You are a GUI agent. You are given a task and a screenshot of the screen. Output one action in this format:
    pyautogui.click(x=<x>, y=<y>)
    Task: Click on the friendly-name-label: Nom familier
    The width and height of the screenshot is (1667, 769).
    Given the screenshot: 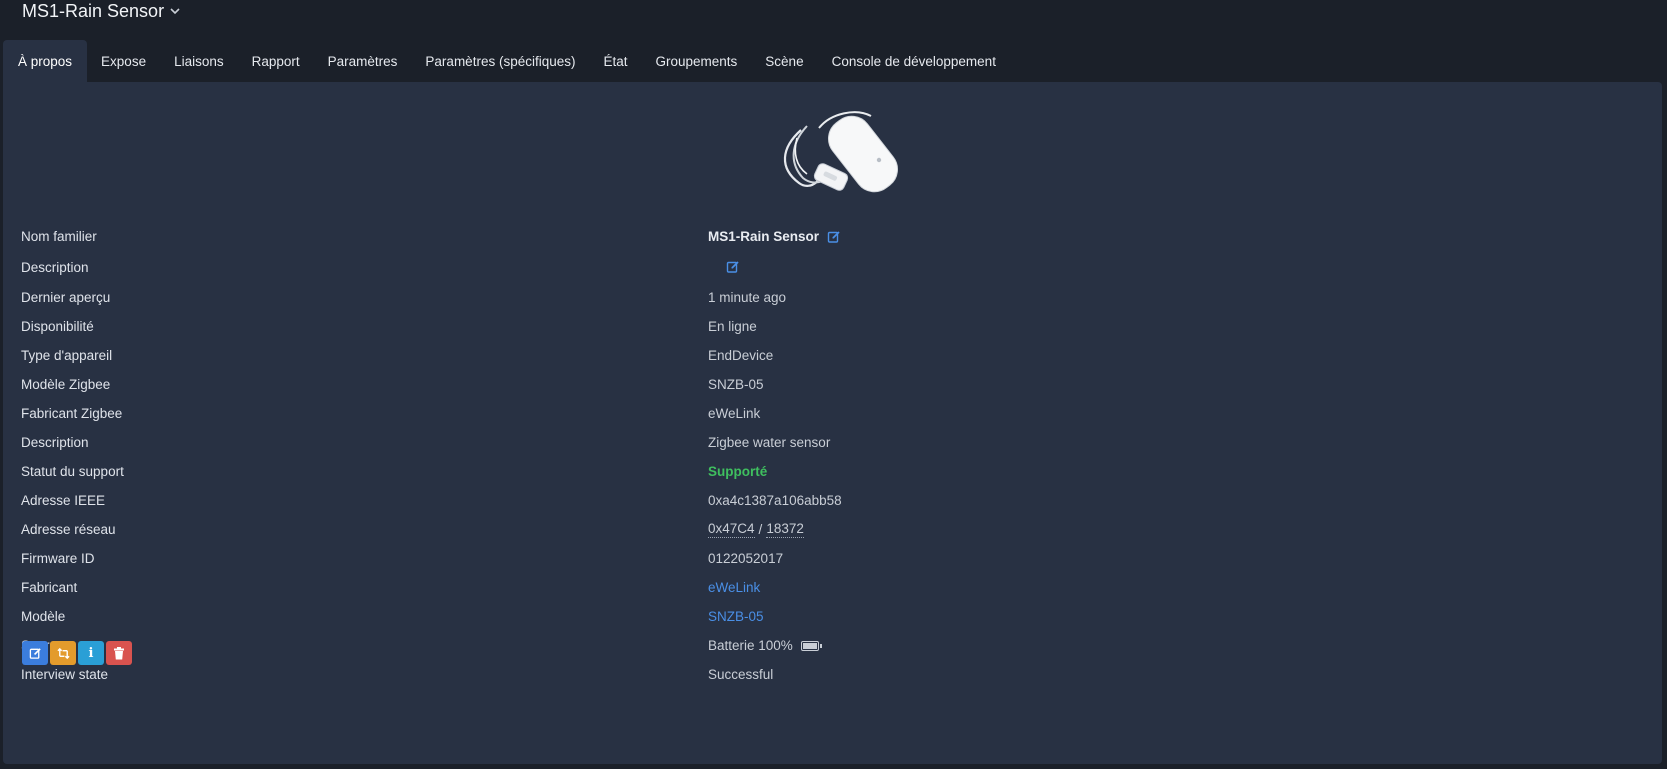 What is the action you would take?
    pyautogui.click(x=59, y=236)
    